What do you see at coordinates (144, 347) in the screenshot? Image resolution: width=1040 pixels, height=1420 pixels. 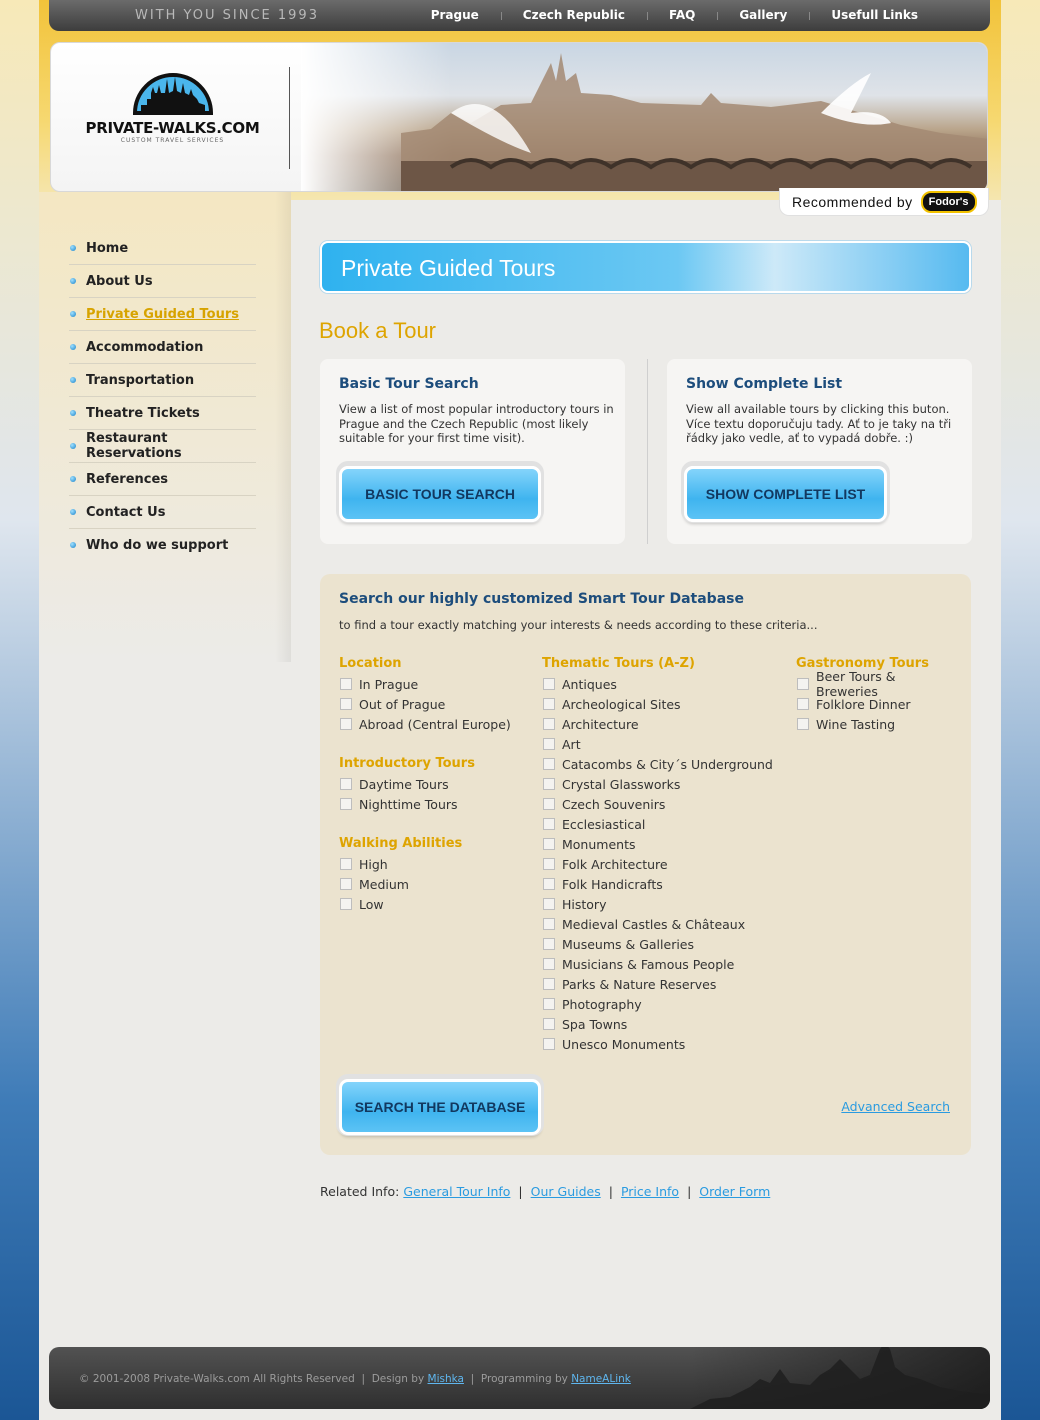 I see `sidebar-link-accommodation: Accommodation` at bounding box center [144, 347].